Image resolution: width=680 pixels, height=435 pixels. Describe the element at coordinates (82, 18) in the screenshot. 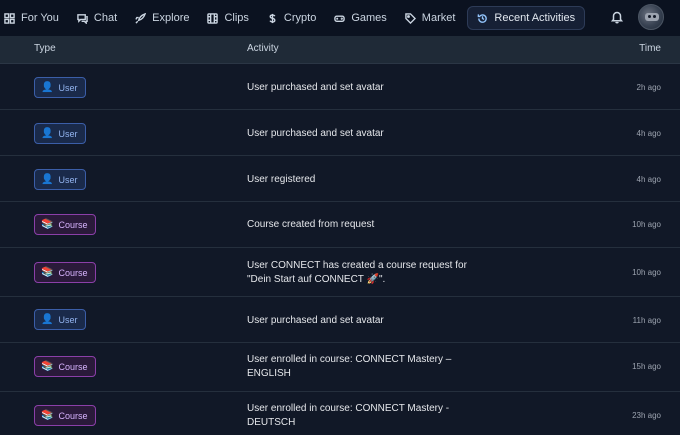

I see `chat-icon` at that location.